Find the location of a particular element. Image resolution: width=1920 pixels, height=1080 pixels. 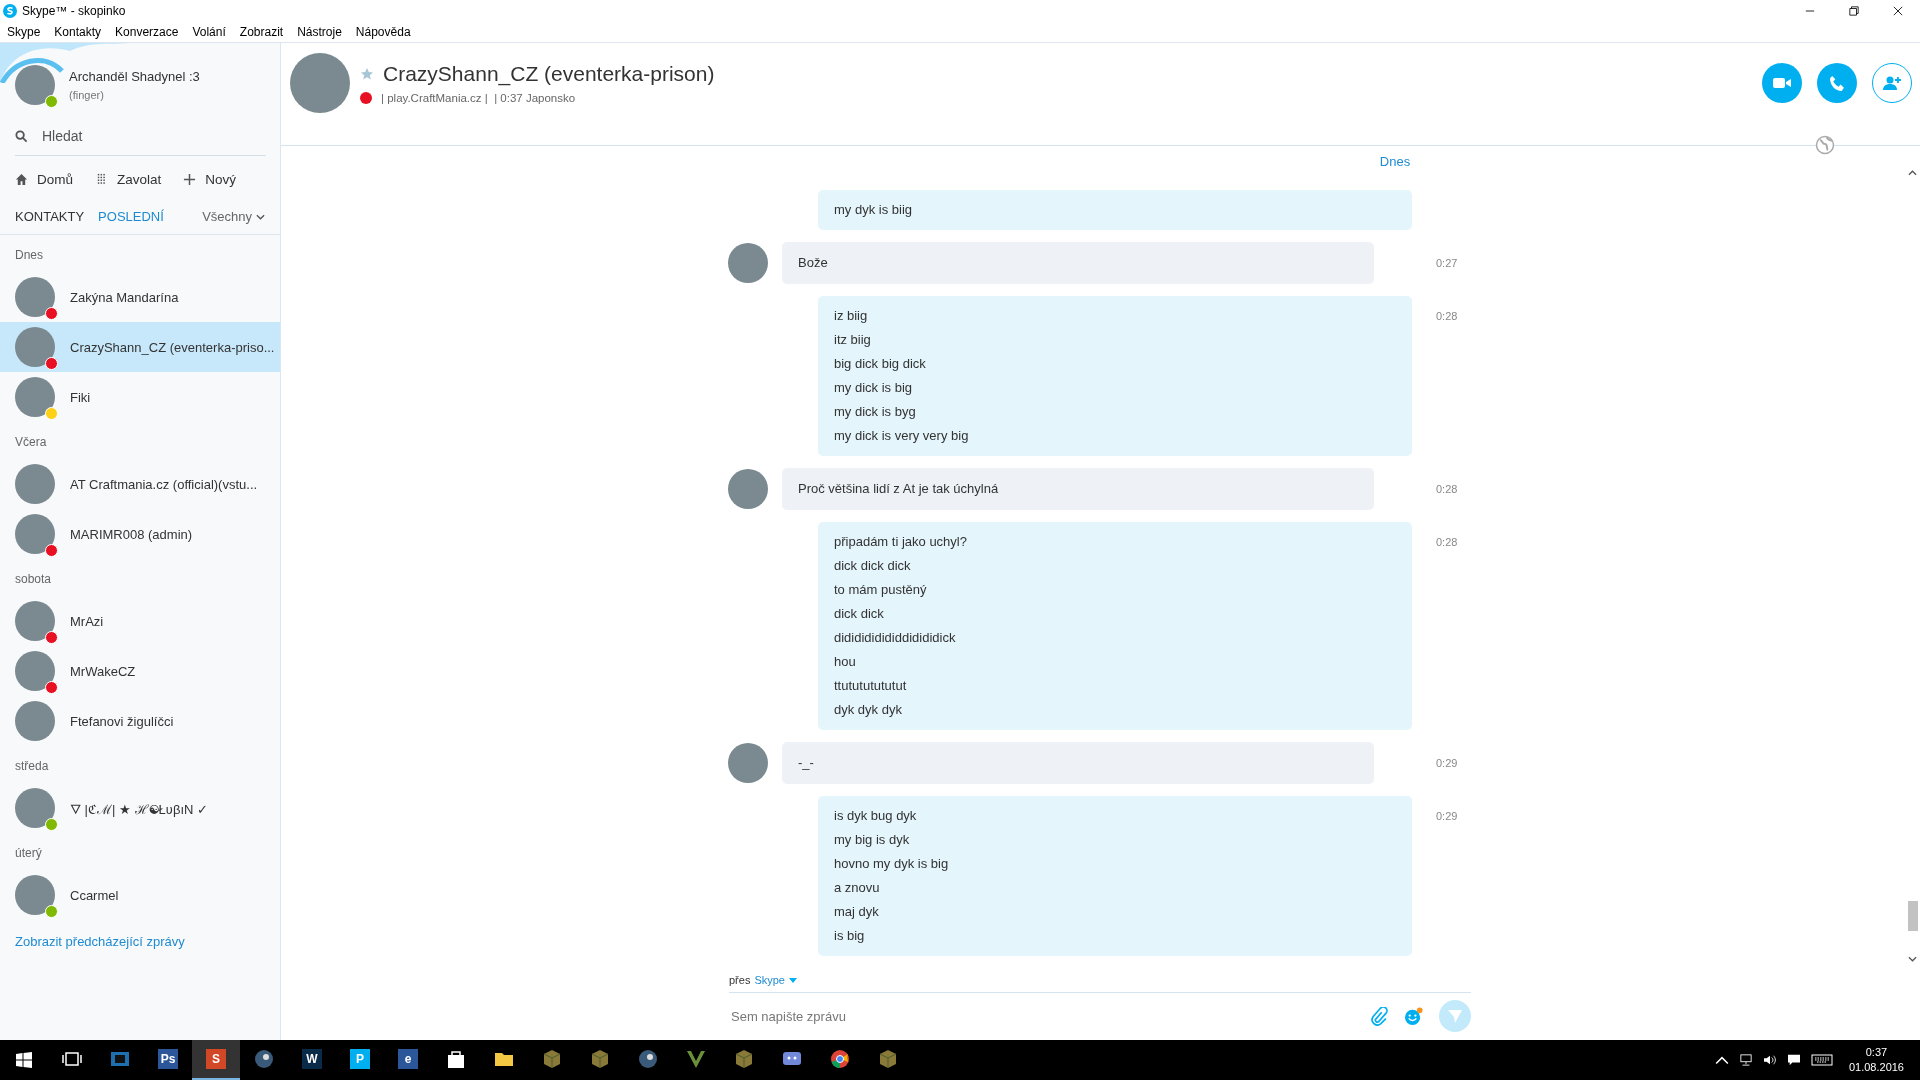

network-icon is located at coordinates (1745, 1060).